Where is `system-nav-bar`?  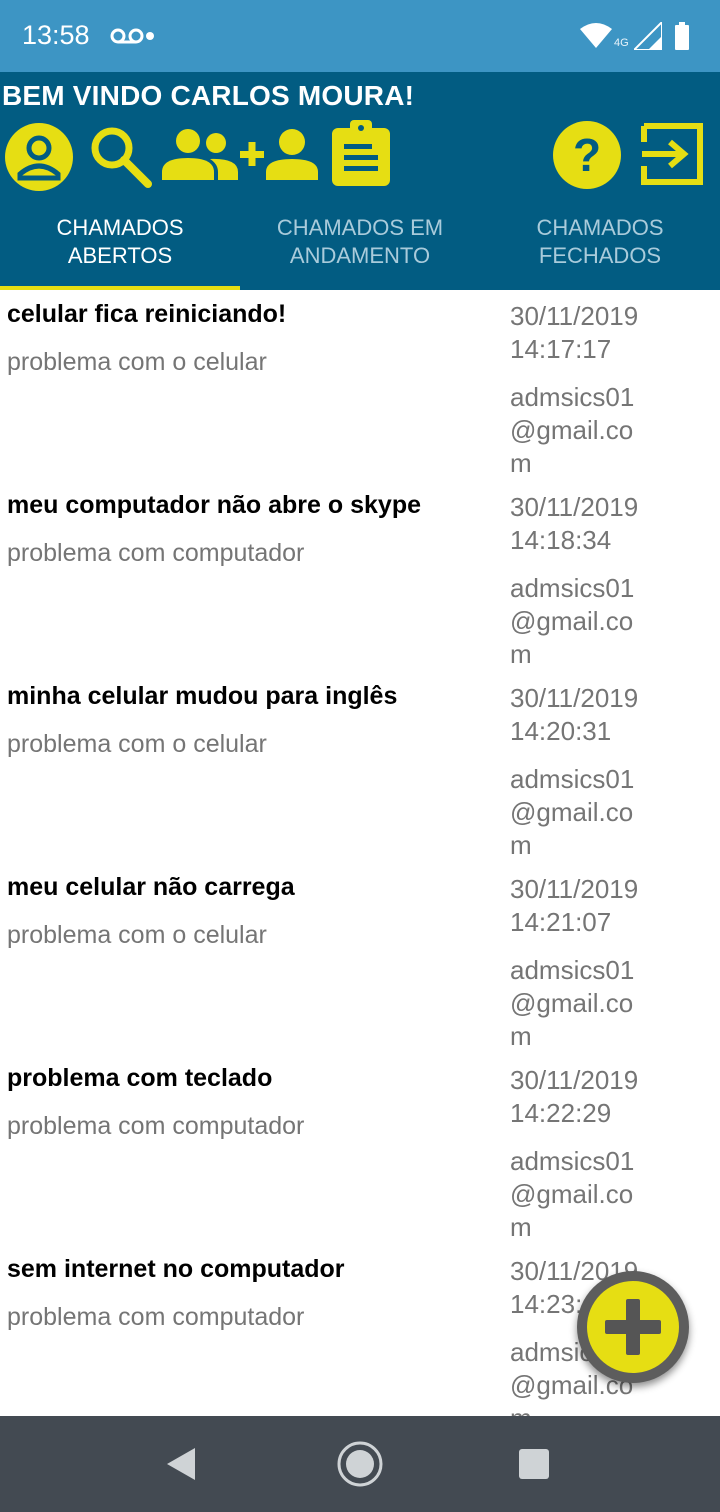 system-nav-bar is located at coordinates (360, 1464).